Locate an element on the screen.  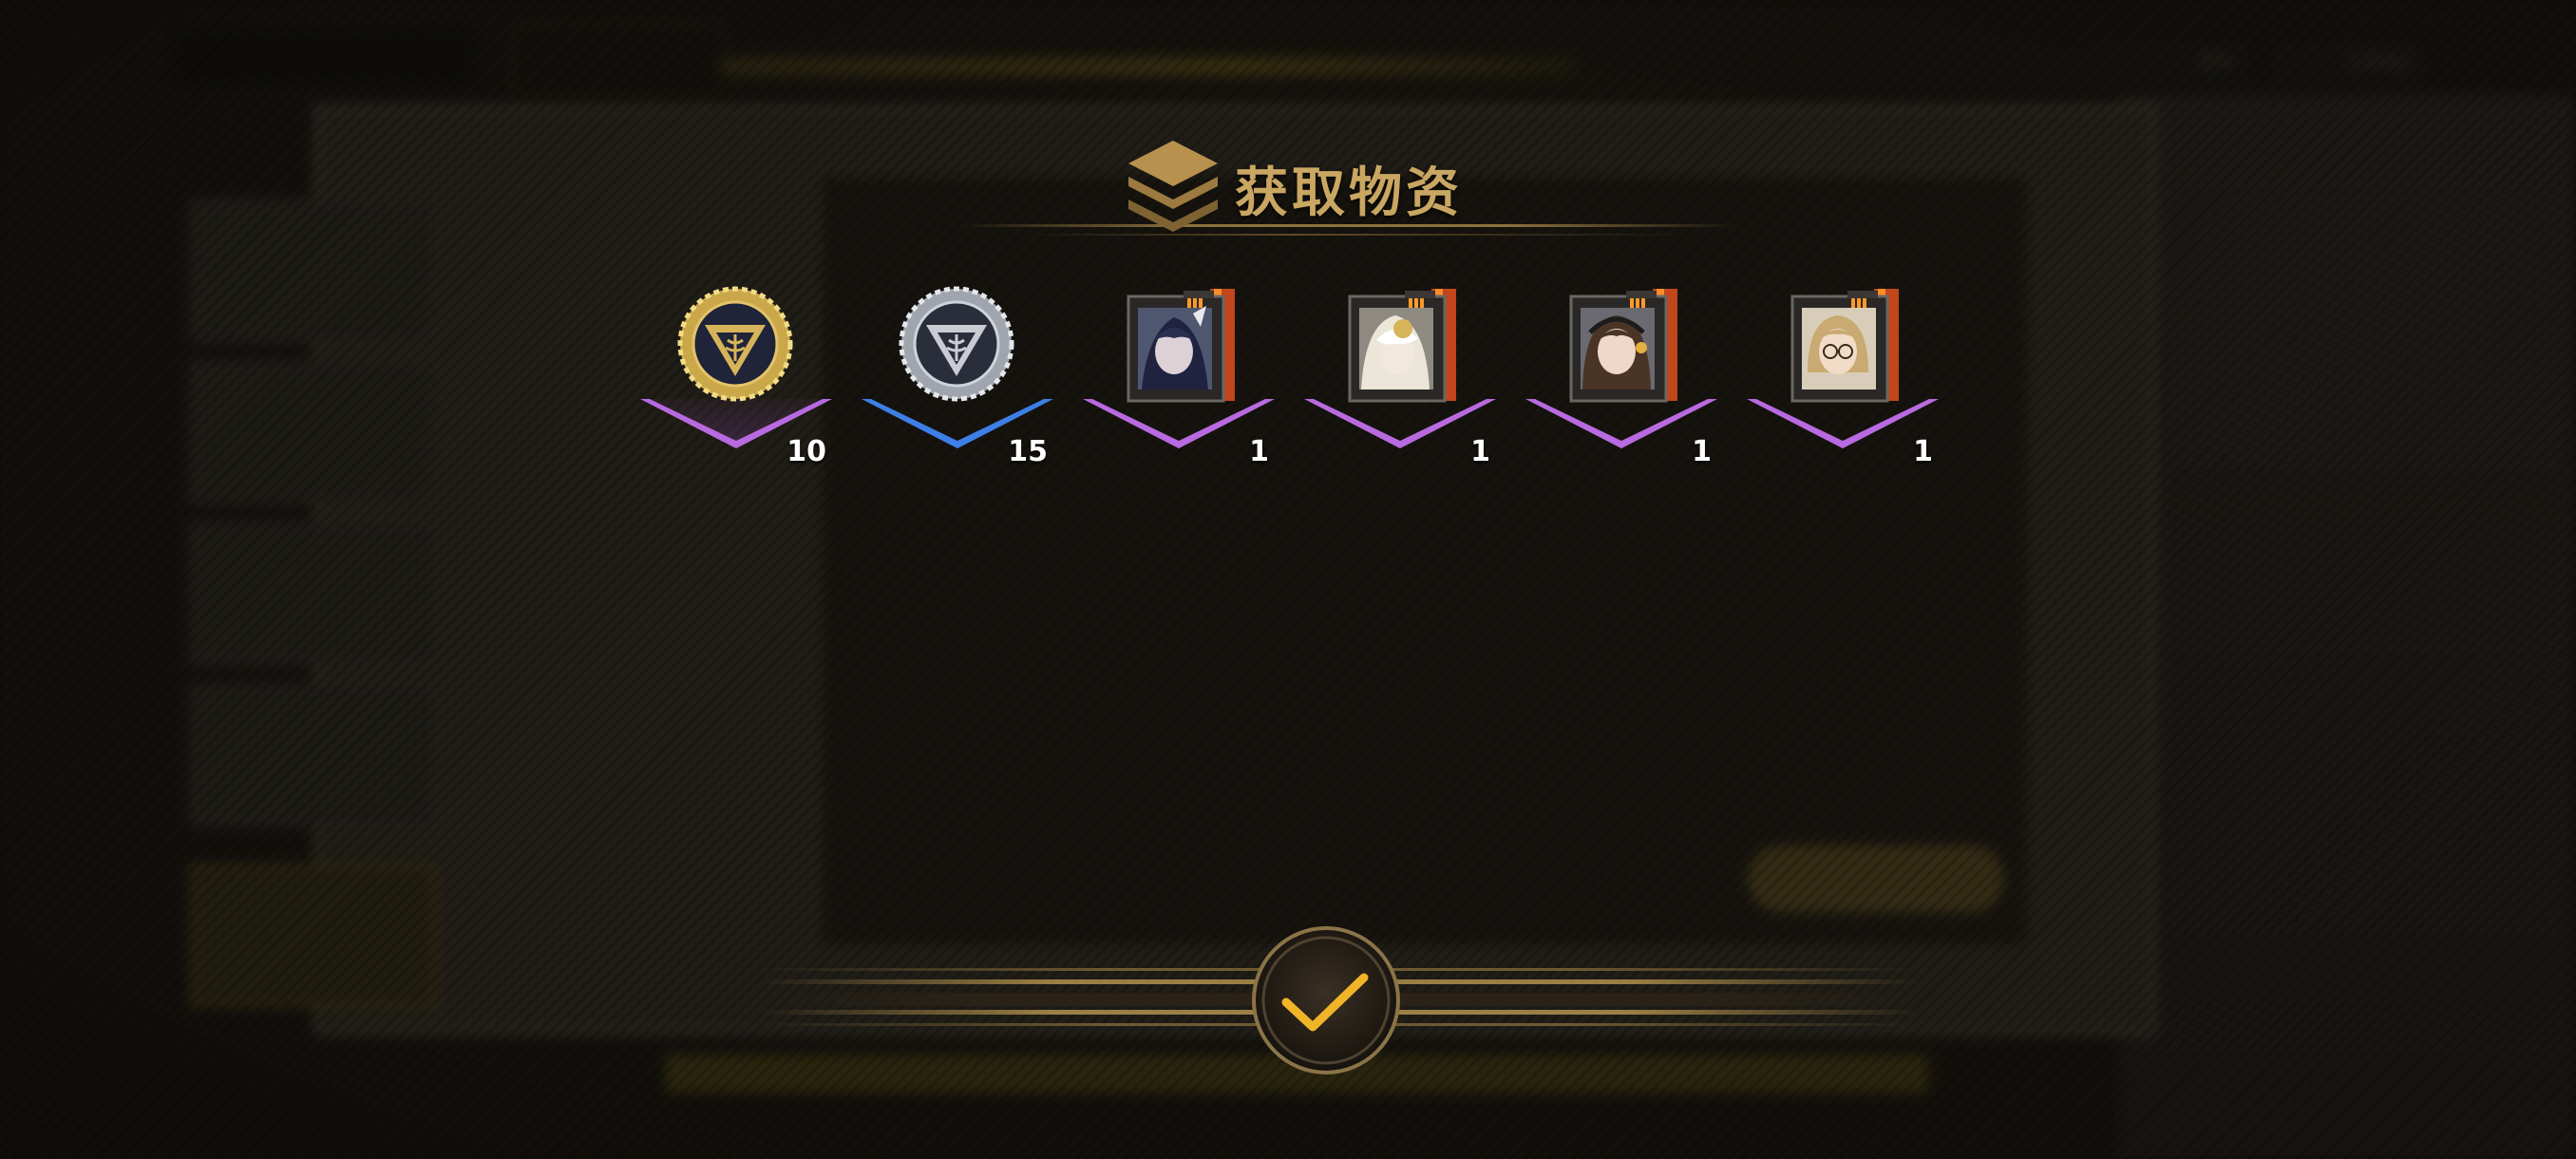
reward-quantity: 15 is located at coordinates (1028, 451).